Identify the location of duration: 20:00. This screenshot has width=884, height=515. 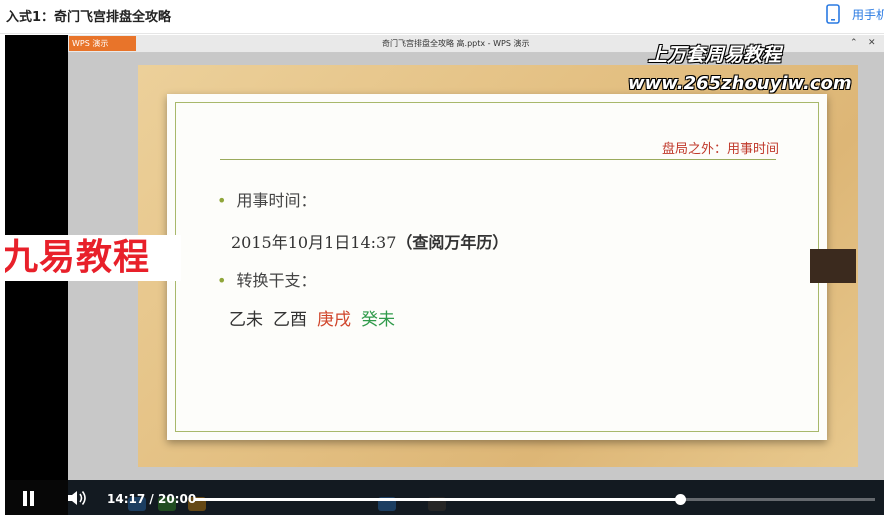
(177, 499).